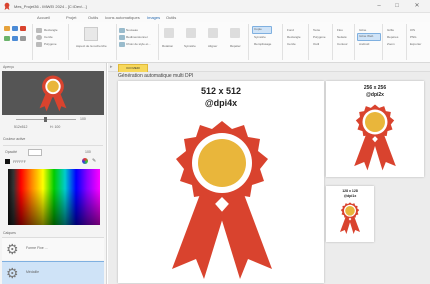 The image size is (430, 284). What do you see at coordinates (122, 37) in the screenshot?
I see `resize-icon` at bounding box center [122, 37].